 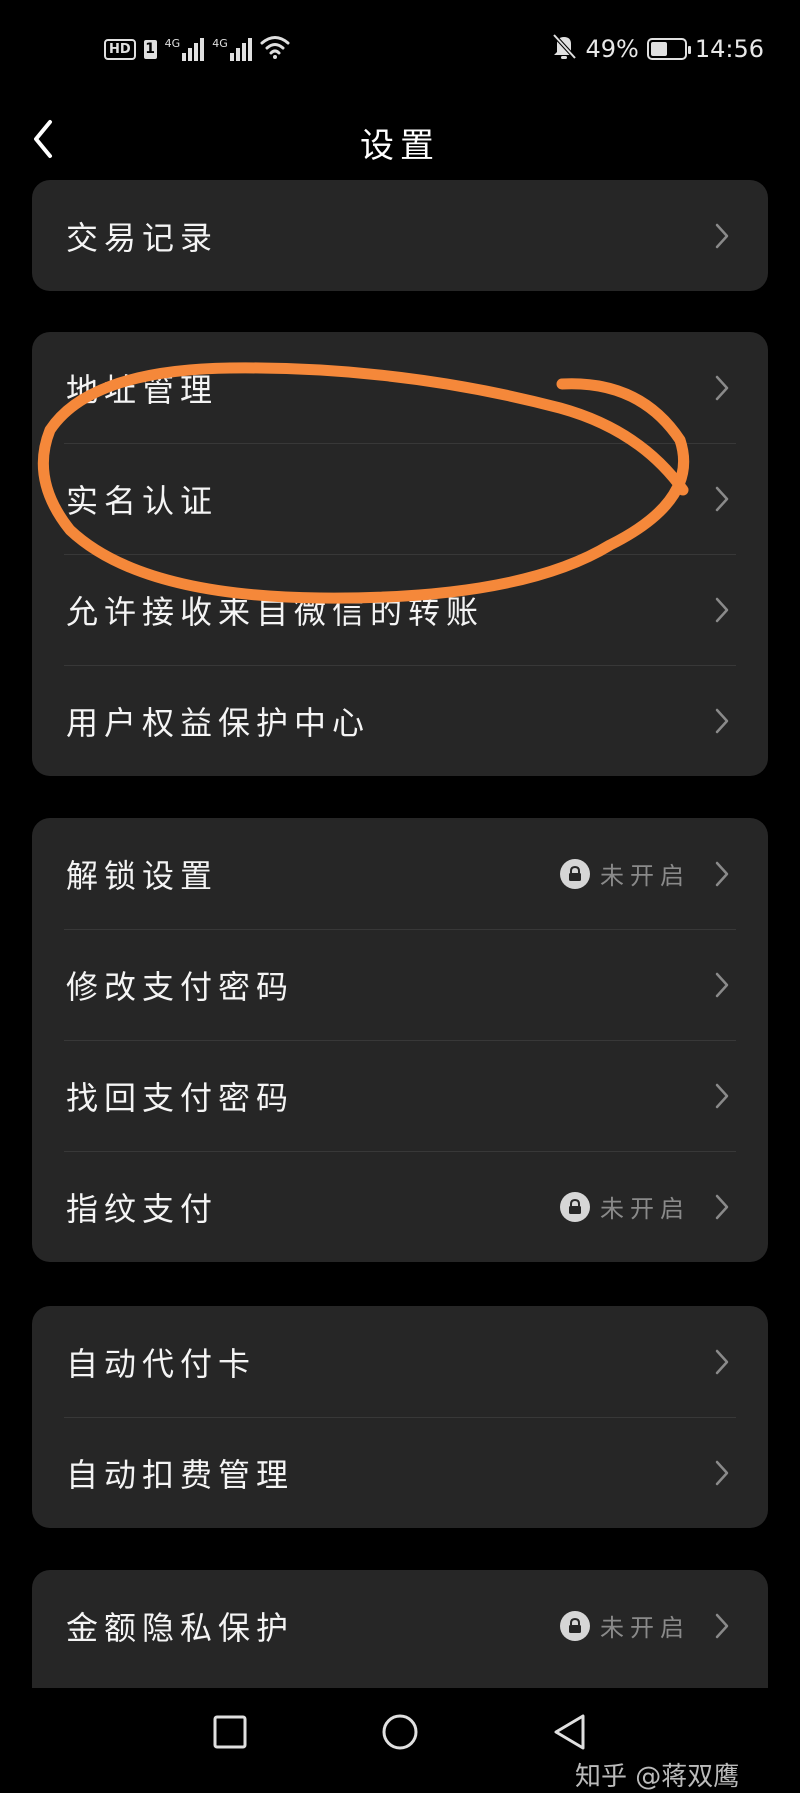 What do you see at coordinates (400, 146) in the screenshot?
I see `page-title: 设置` at bounding box center [400, 146].